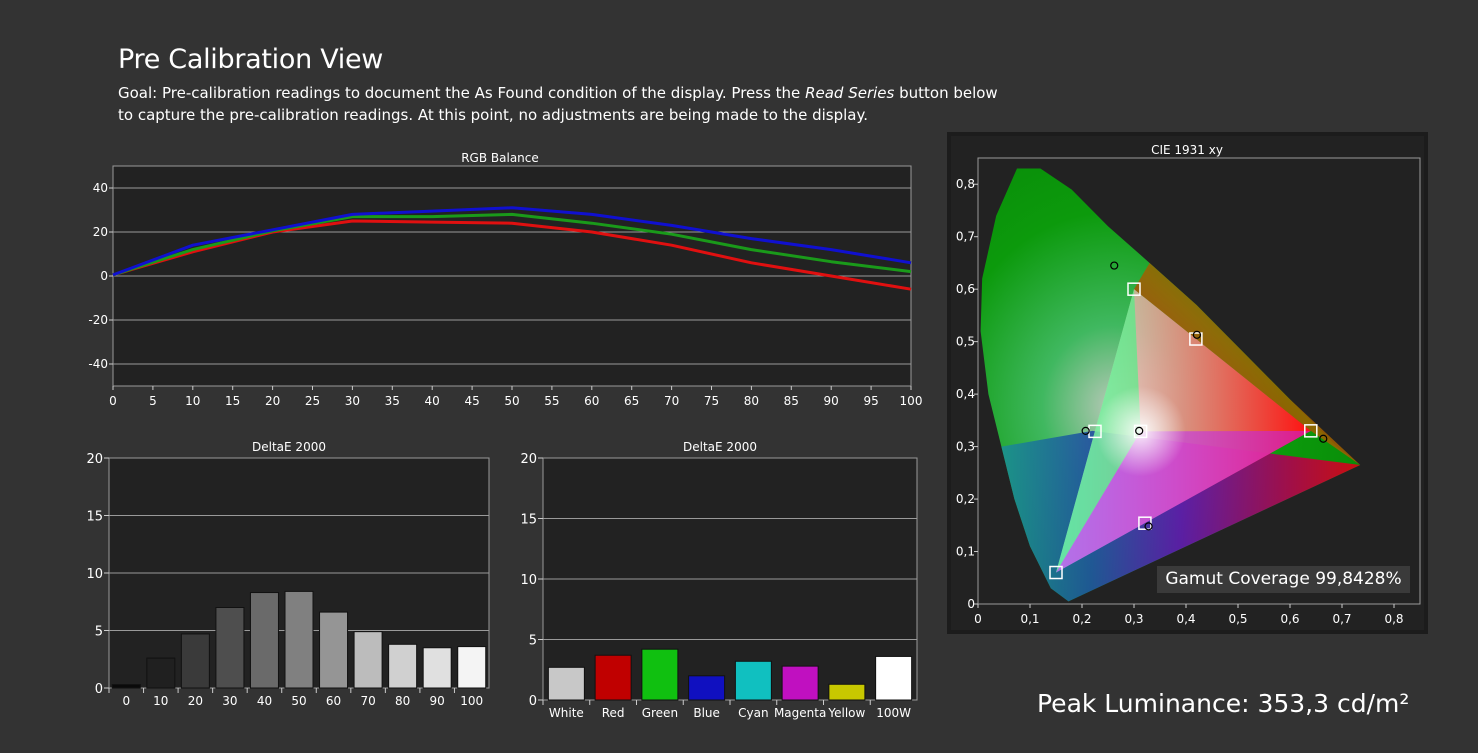 The height and width of the screenshot is (753, 1478). I want to click on y-tick-label: 0,8, so click(965, 184).